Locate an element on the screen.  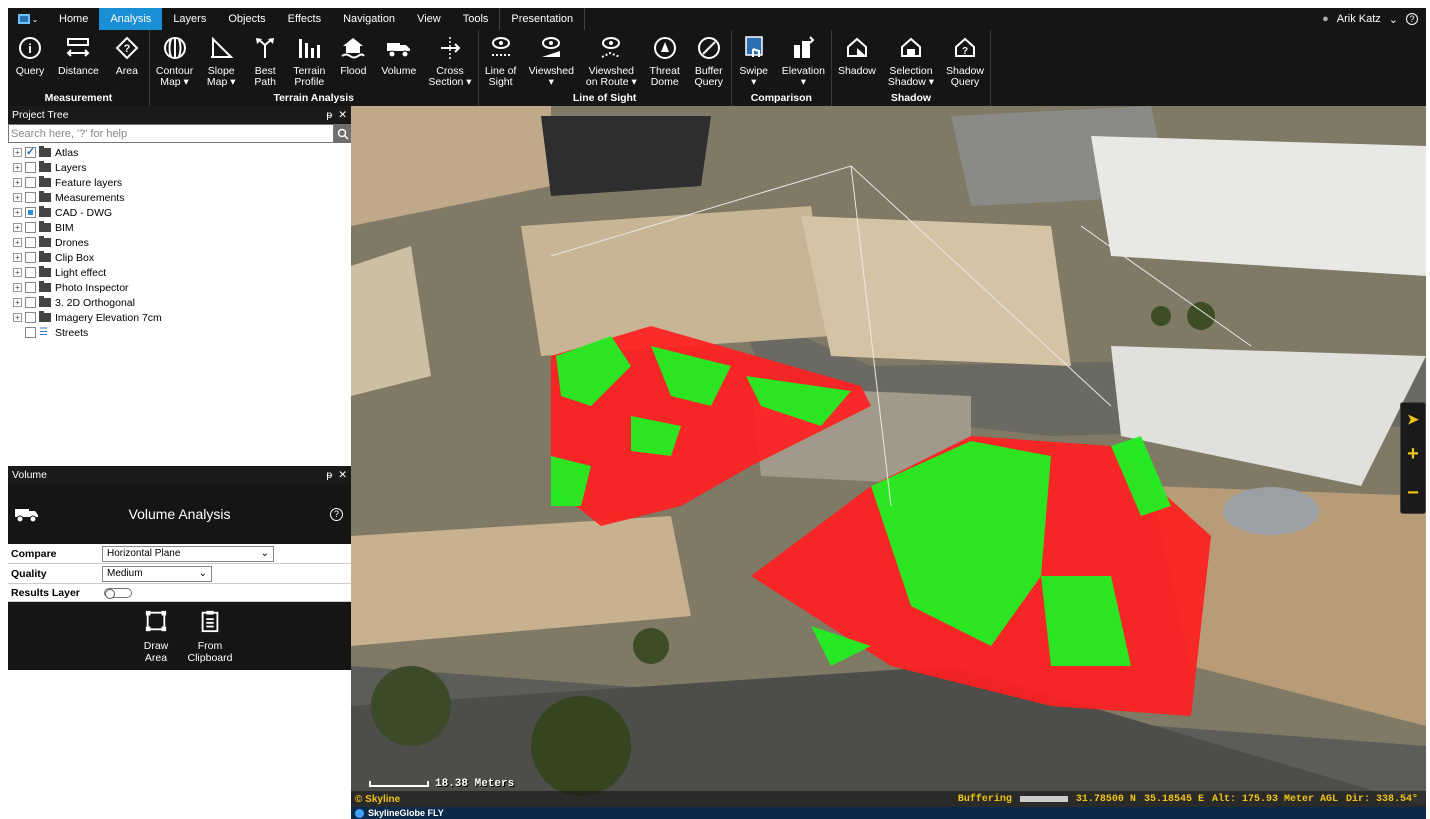
tree-item-clip-box: + Clip Box is located at coordinates (179, 257).